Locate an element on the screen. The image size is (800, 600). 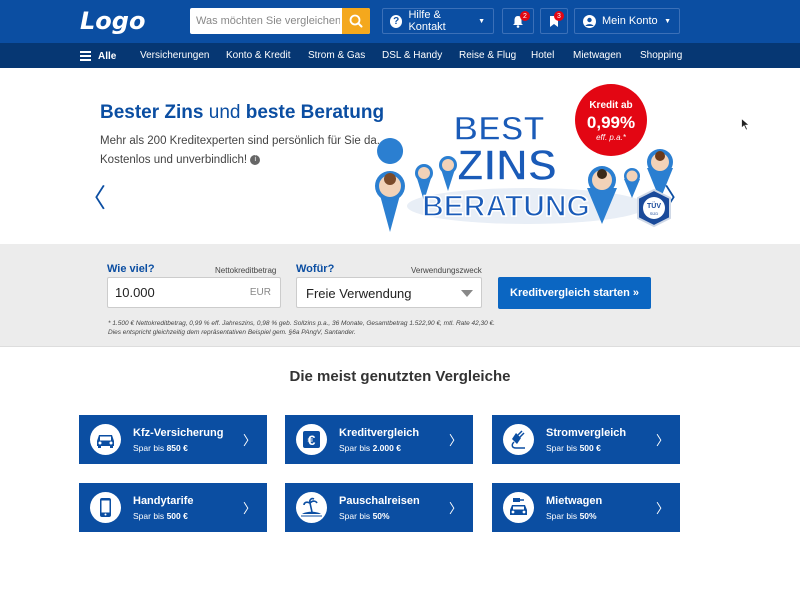
amount-label: Wie viel? is located at coordinates (131, 269).